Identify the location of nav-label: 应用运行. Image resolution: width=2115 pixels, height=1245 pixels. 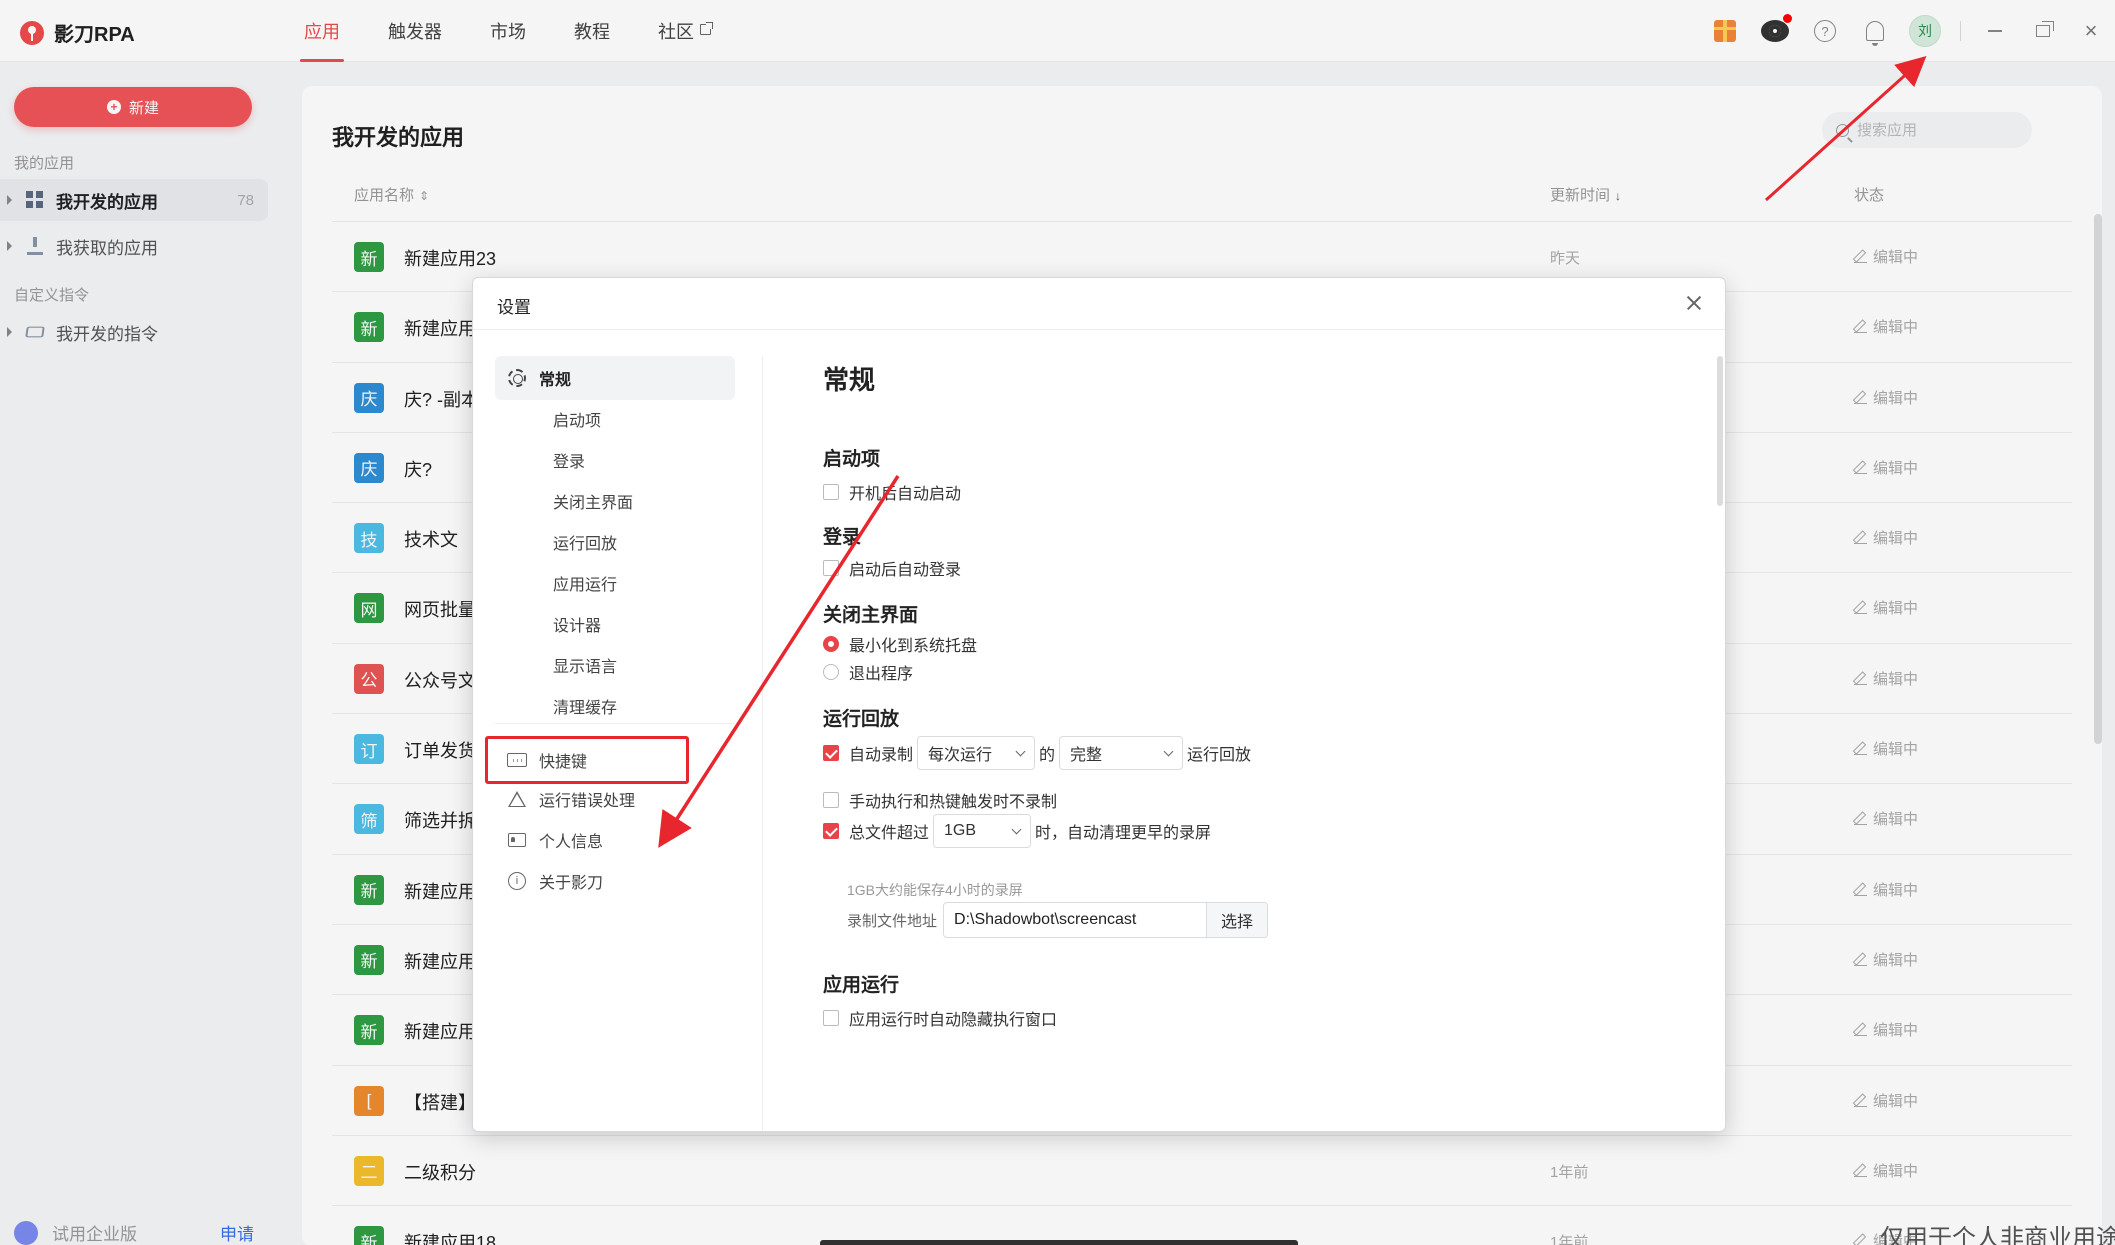
(585, 585).